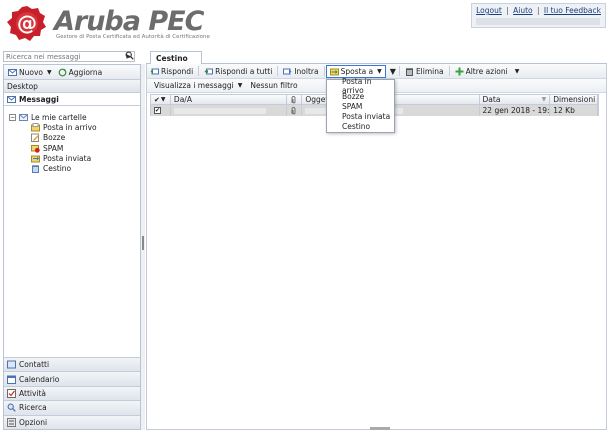 The height and width of the screenshot is (434, 610). What do you see at coordinates (273, 85) in the screenshot?
I see `no-filter-button: Nessun filtro` at bounding box center [273, 85].